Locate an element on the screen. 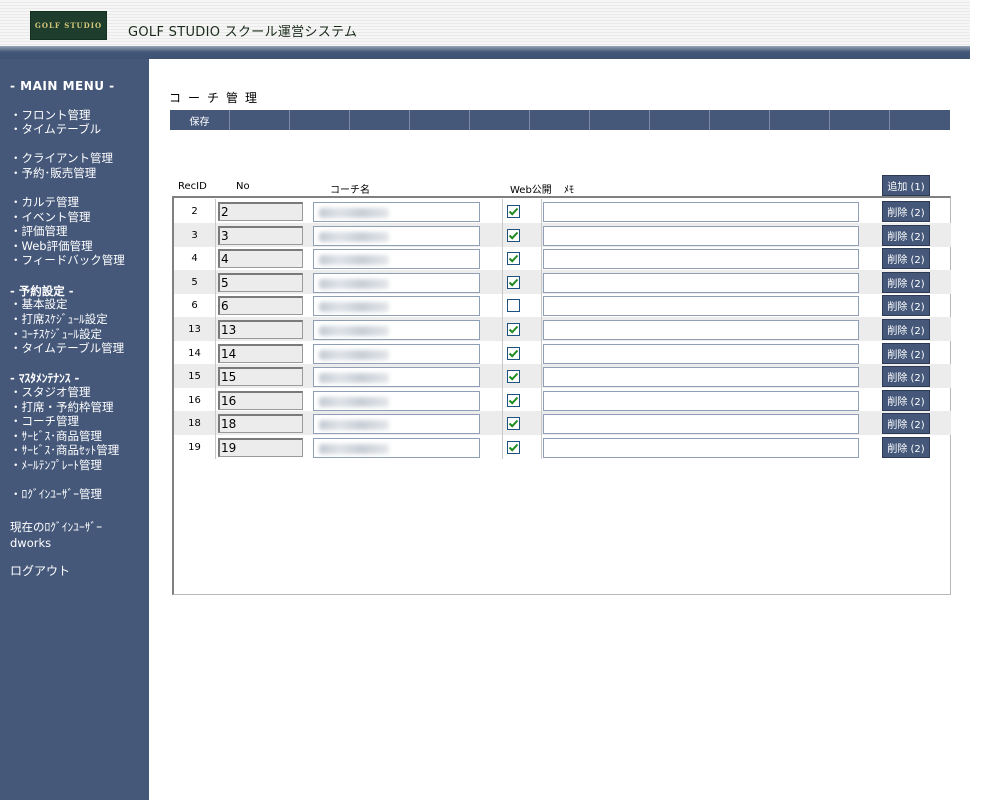  recid-cell: 5 is located at coordinates (195, 282).